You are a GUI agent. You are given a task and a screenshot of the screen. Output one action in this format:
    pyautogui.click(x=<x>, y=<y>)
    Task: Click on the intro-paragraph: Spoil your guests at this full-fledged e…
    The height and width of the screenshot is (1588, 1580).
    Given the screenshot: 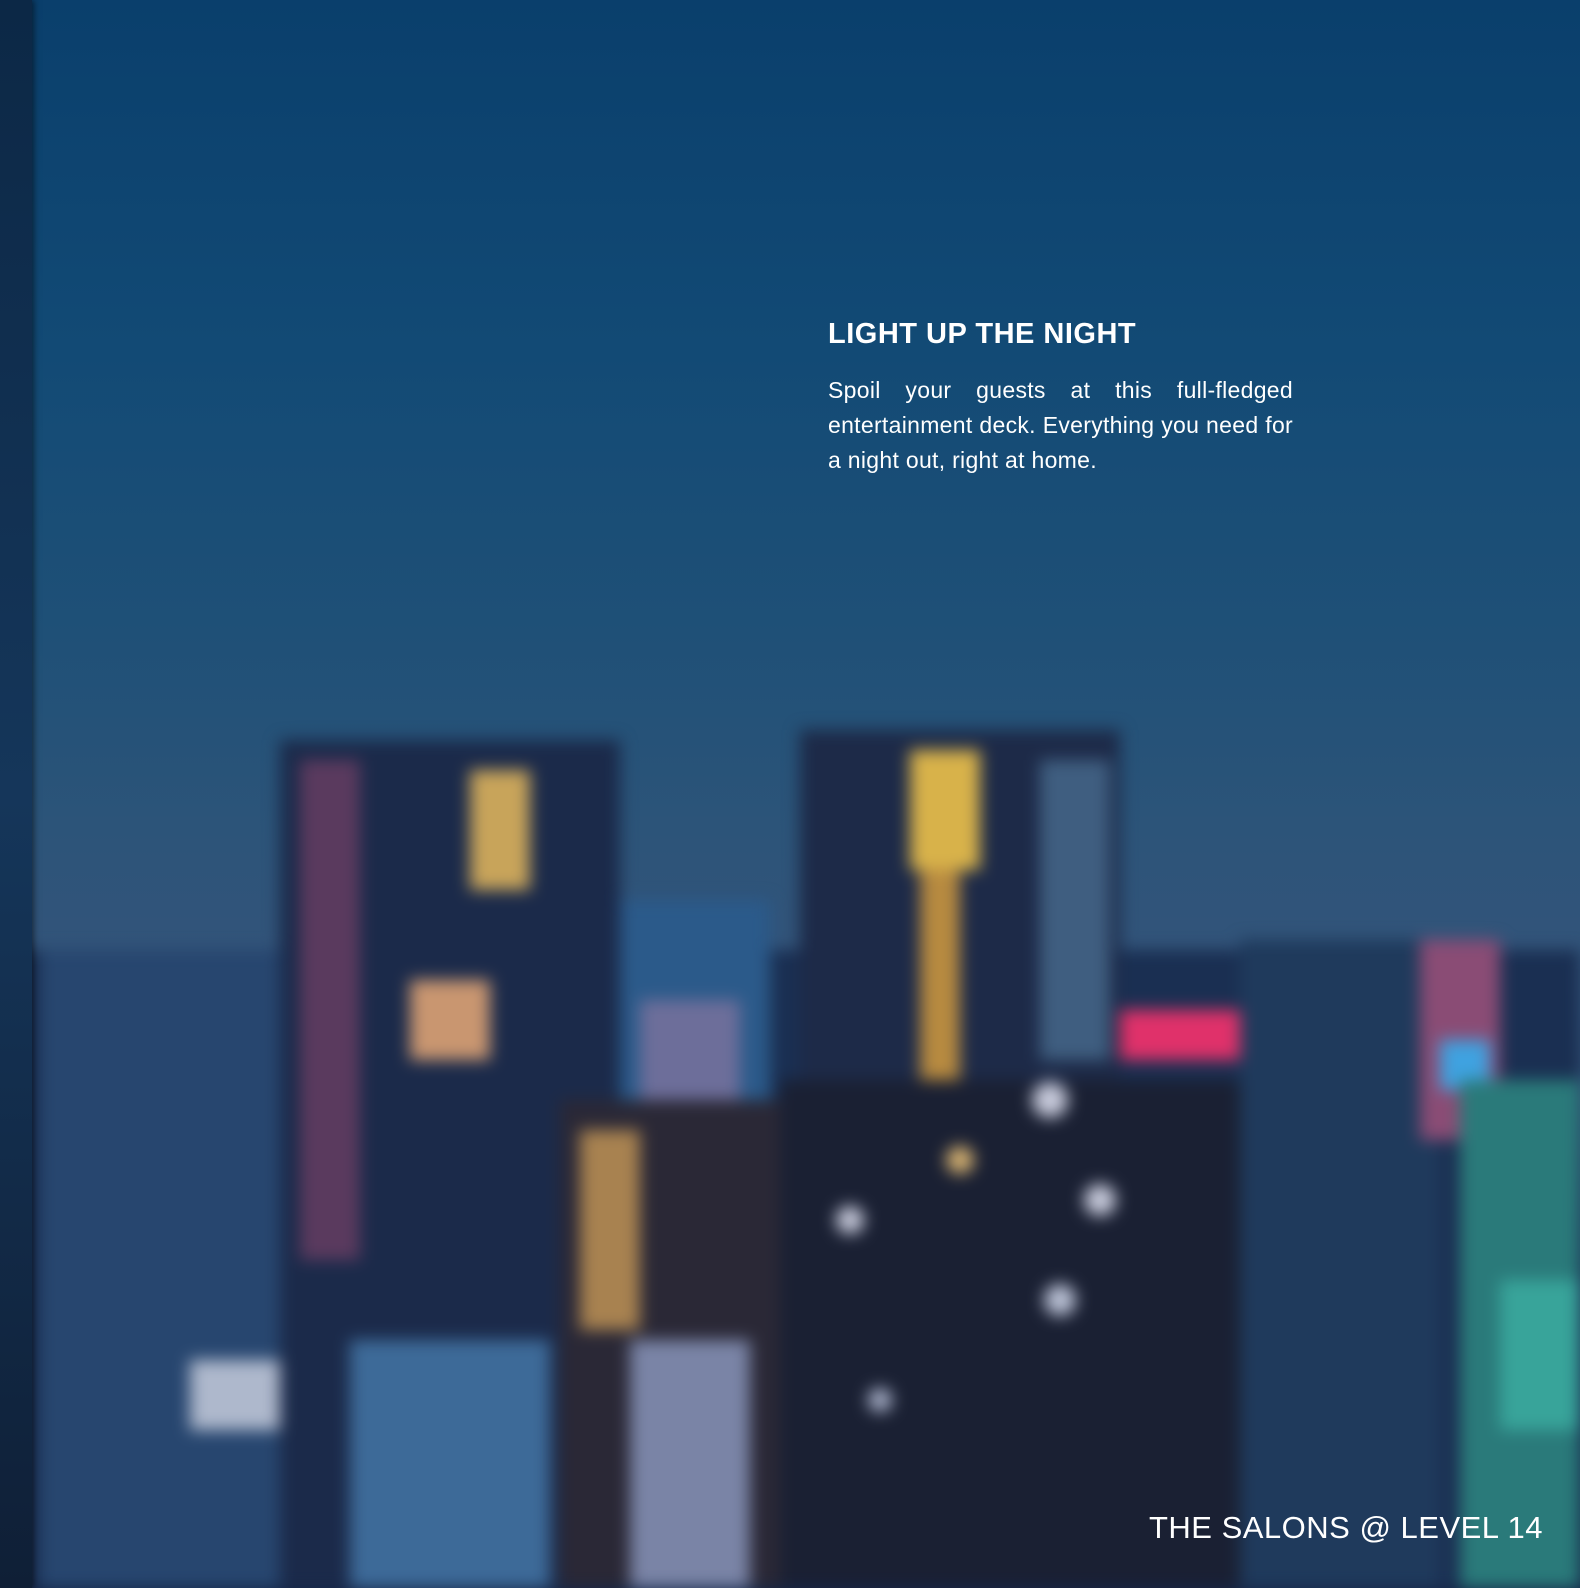 What is the action you would take?
    pyautogui.click(x=1060, y=425)
    